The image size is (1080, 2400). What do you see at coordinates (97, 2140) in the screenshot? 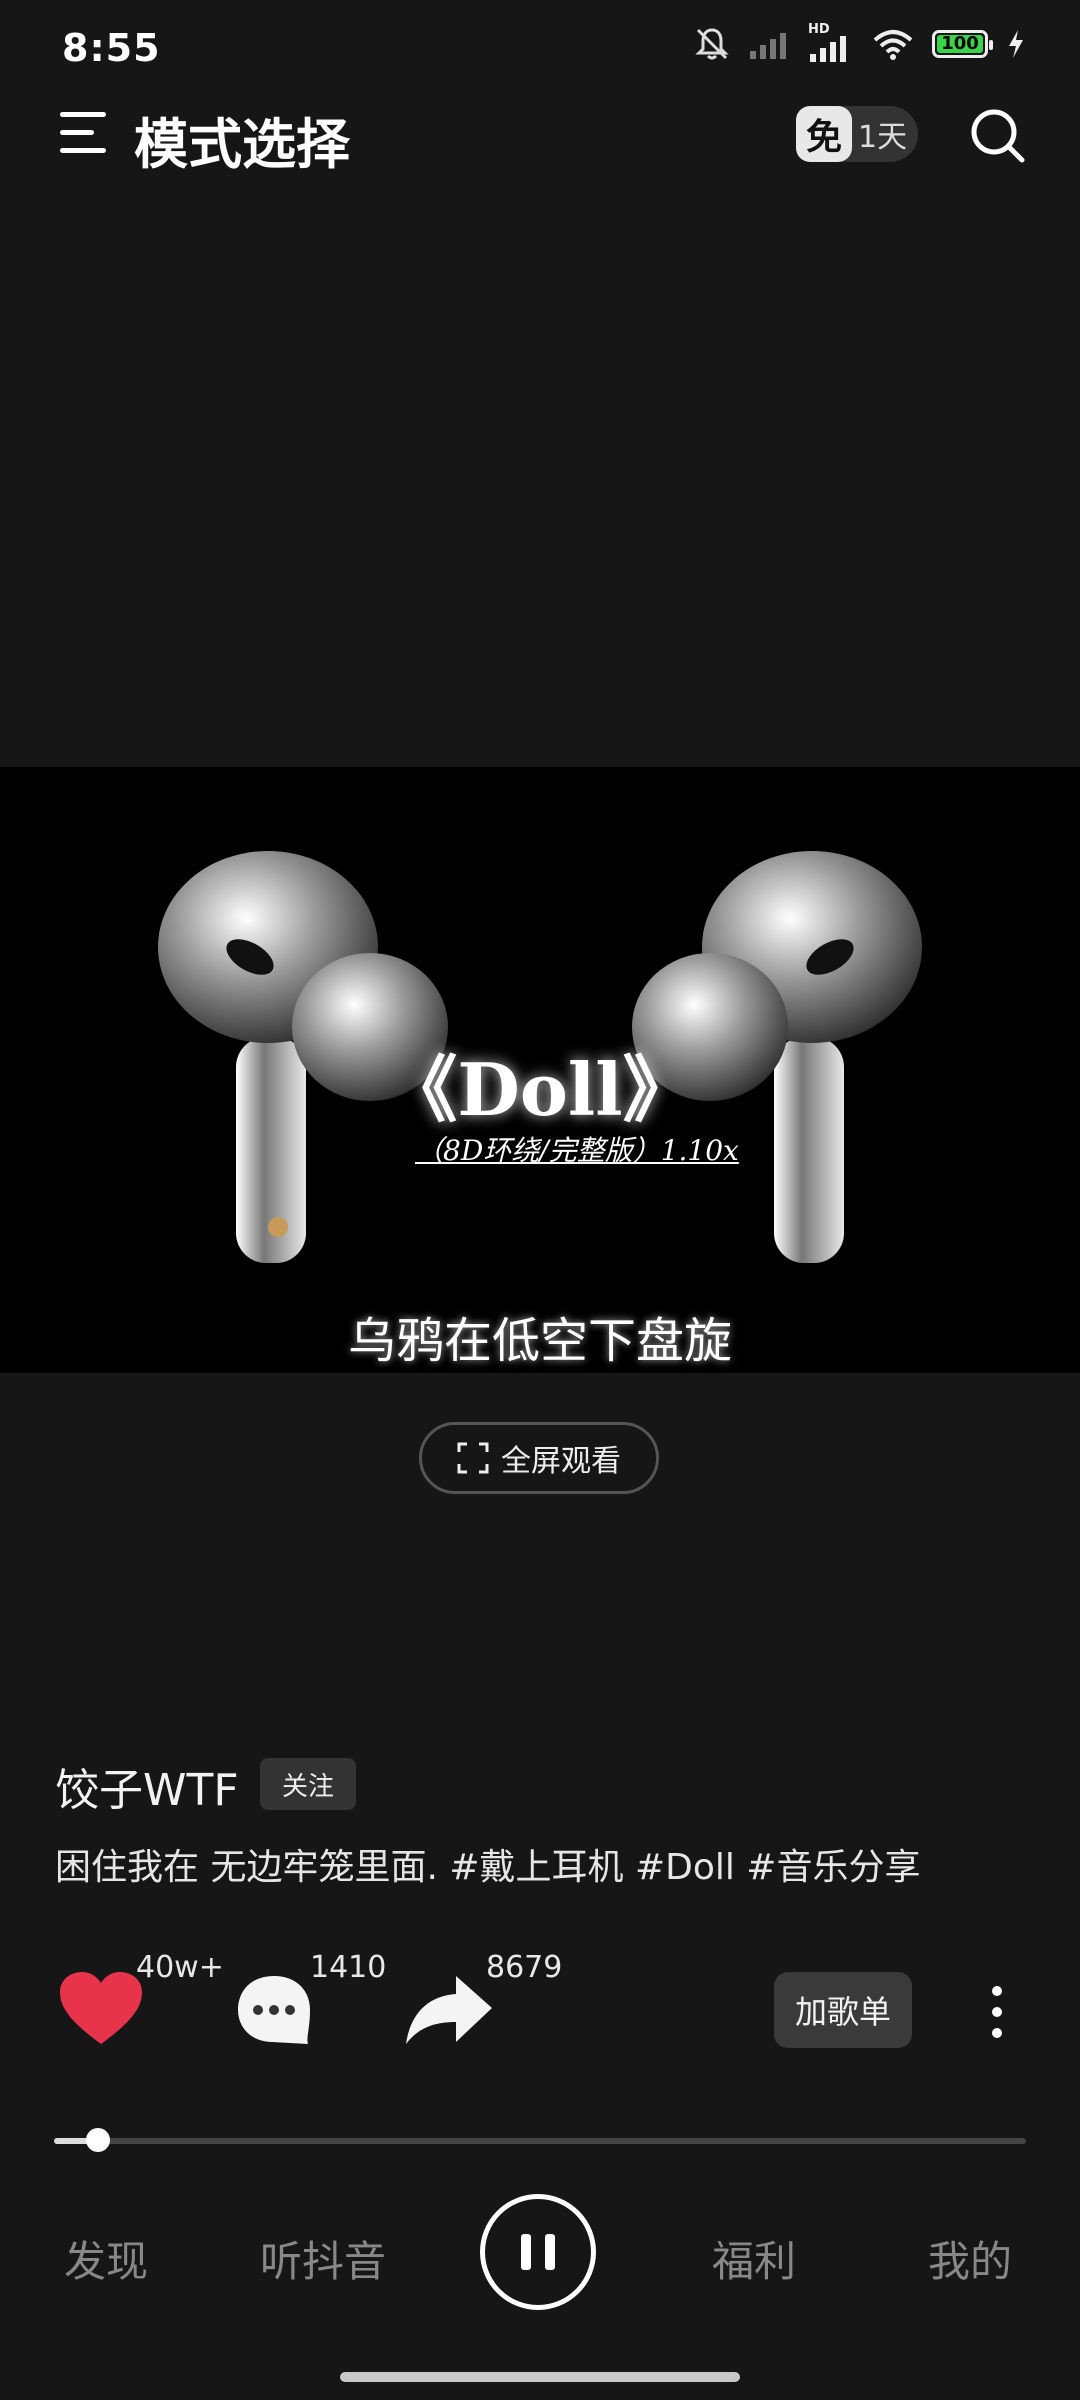
I see `progress-thumb` at bounding box center [97, 2140].